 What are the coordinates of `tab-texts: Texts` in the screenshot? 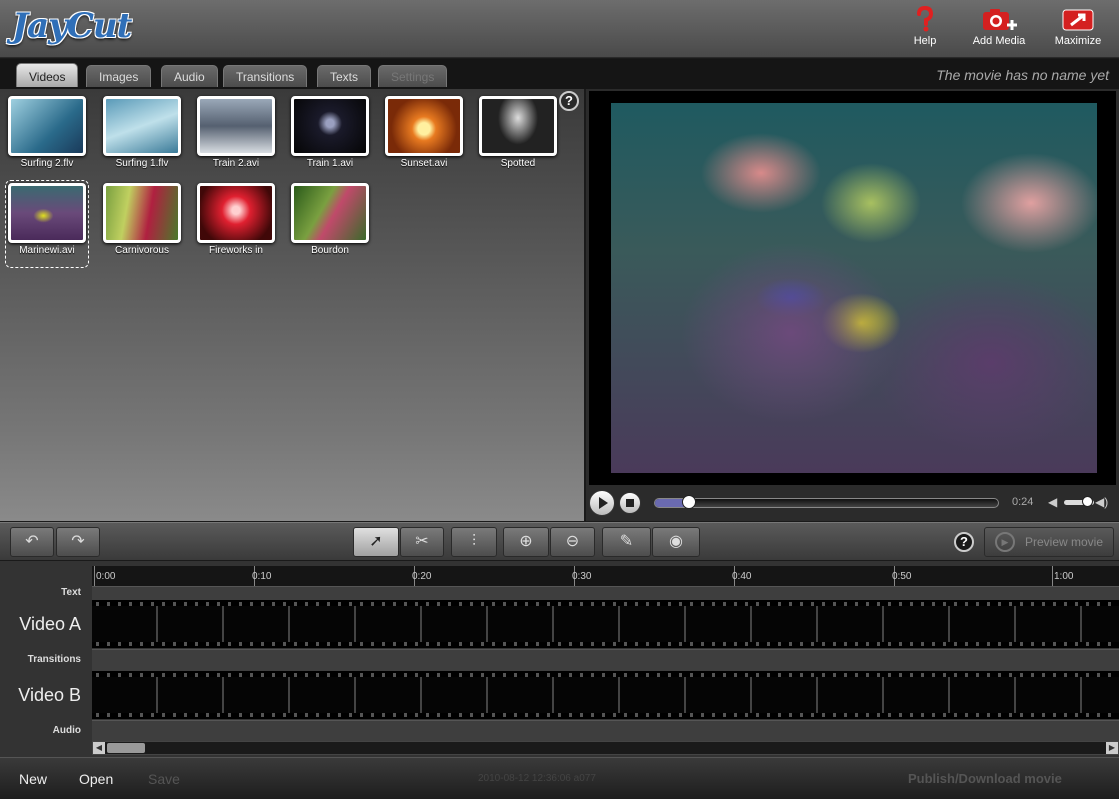 It's located at (344, 76).